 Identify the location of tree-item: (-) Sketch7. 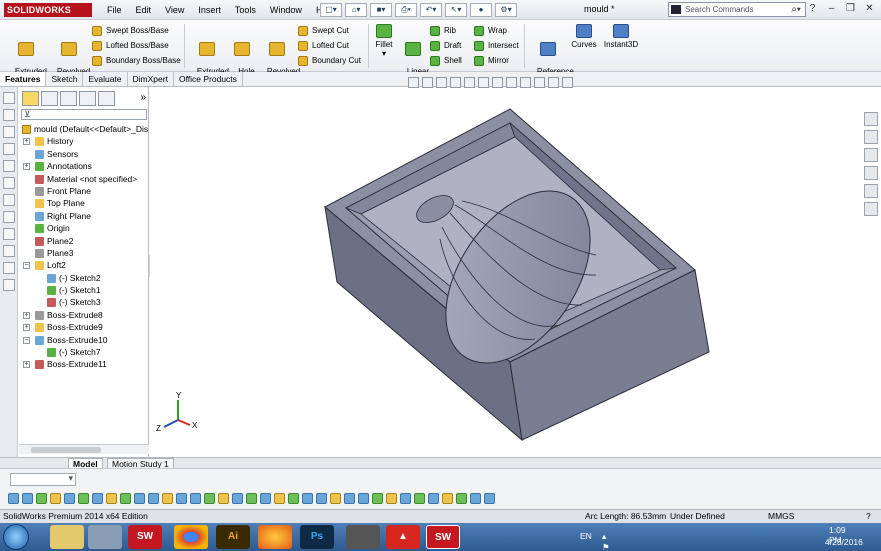
(84, 352).